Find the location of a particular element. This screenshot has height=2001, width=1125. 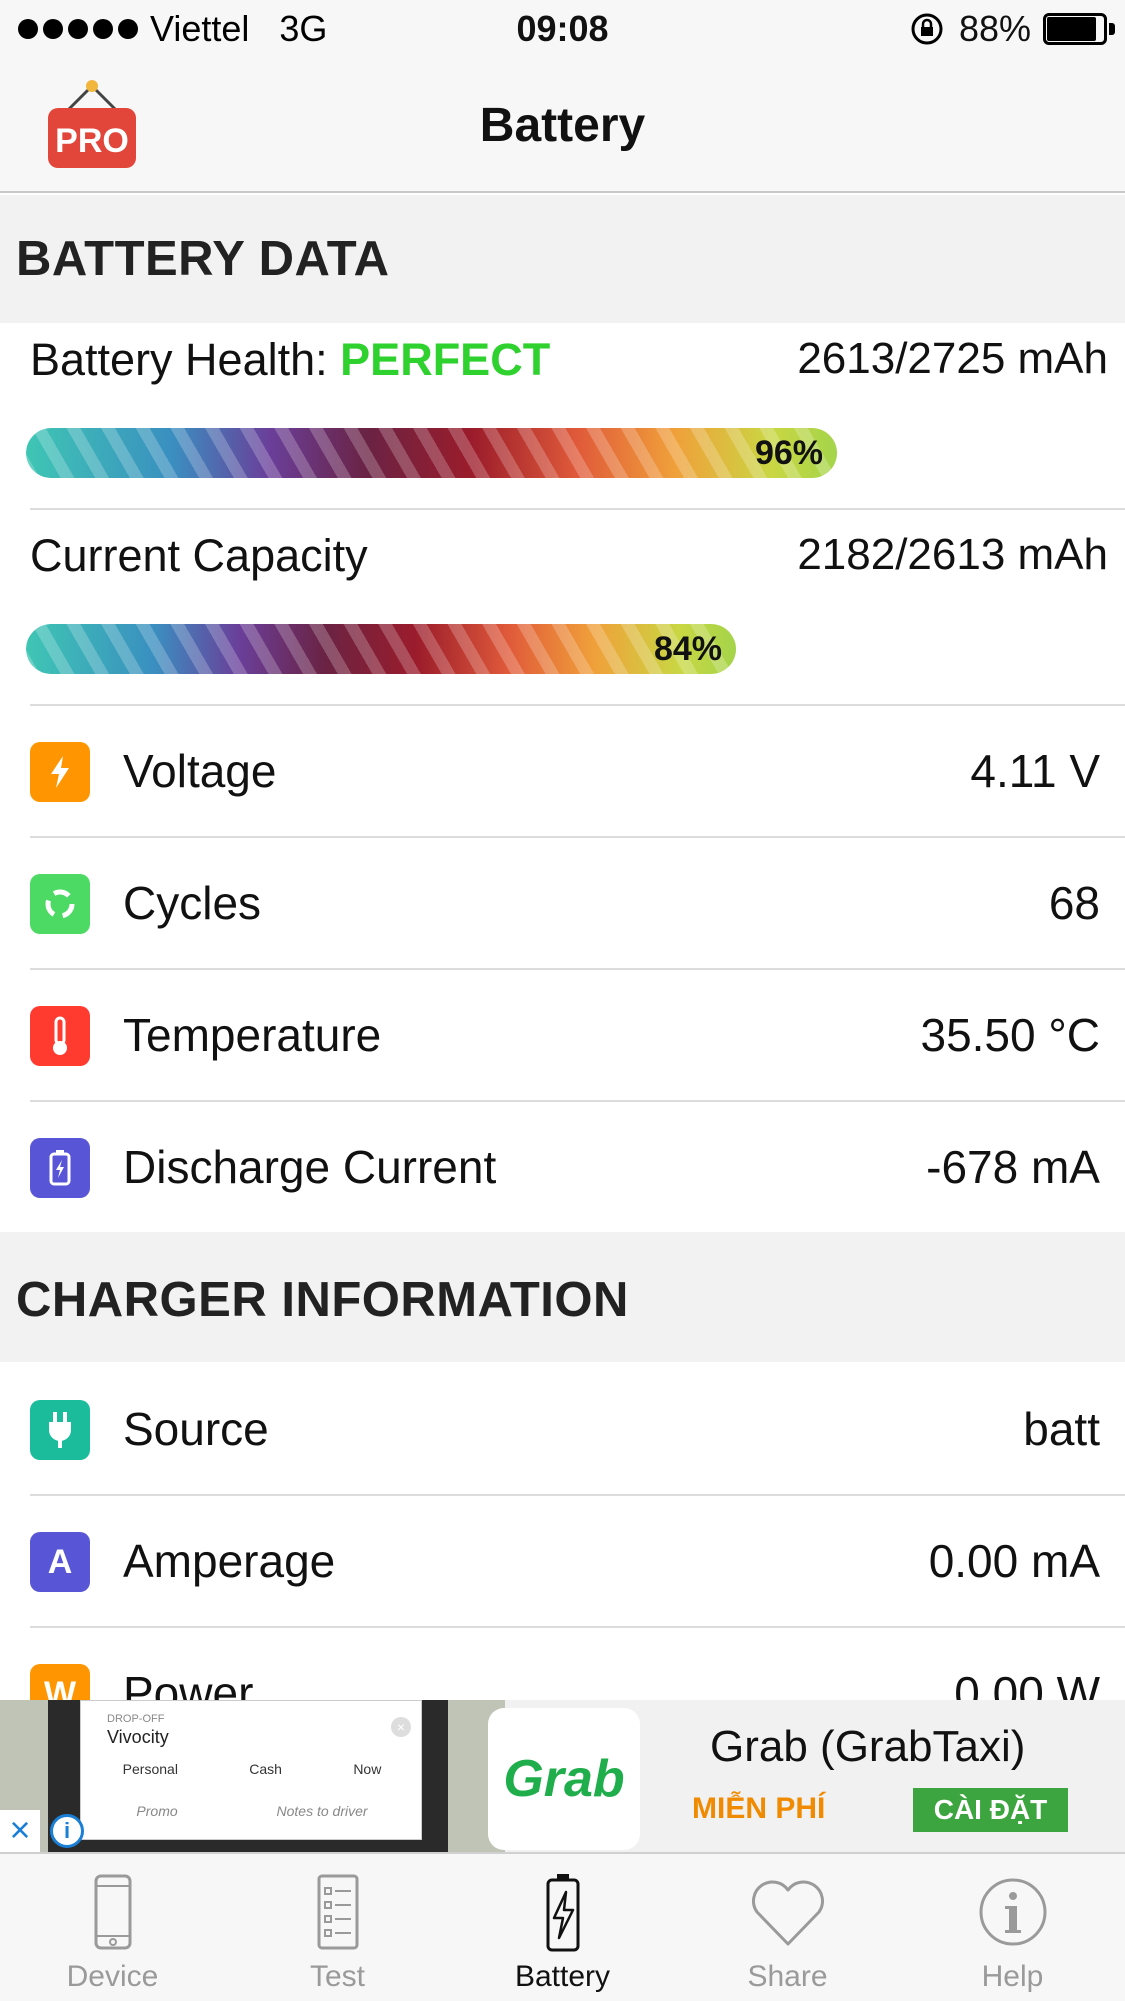

tab-device-label: Device is located at coordinates (112, 1976).